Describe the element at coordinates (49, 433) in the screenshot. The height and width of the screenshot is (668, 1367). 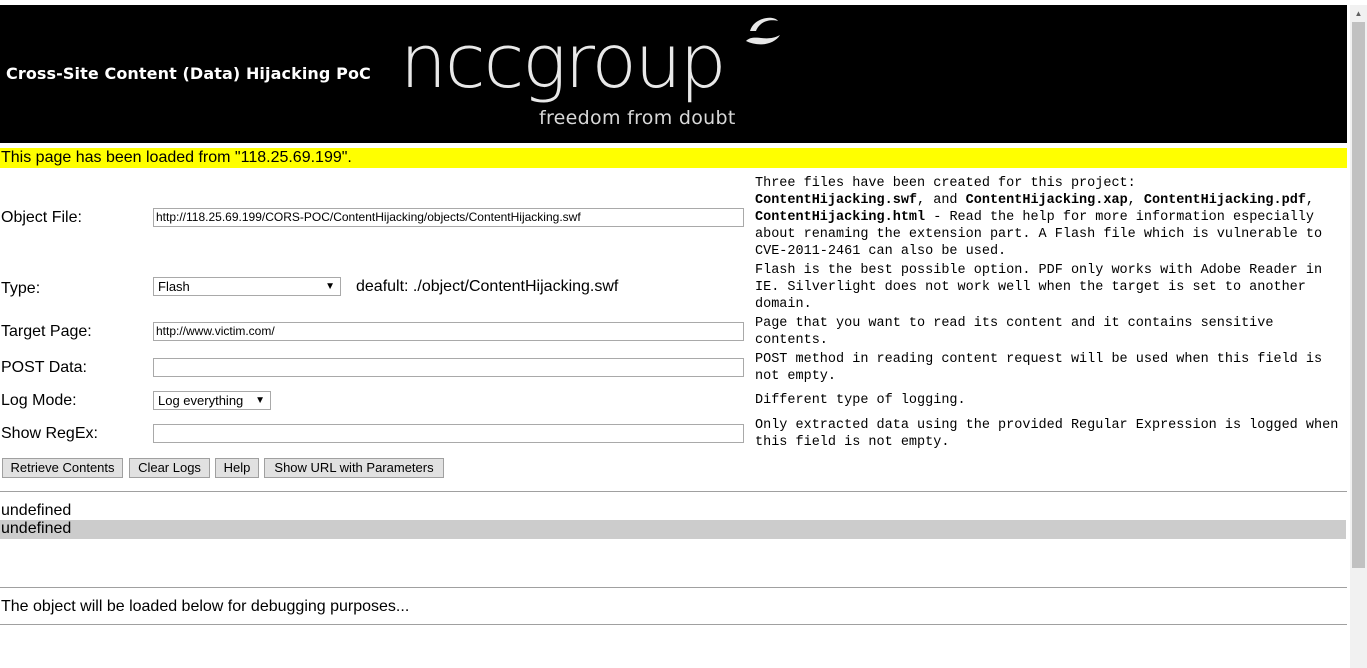
I see `show-regex-label: Show RegEx:` at that location.